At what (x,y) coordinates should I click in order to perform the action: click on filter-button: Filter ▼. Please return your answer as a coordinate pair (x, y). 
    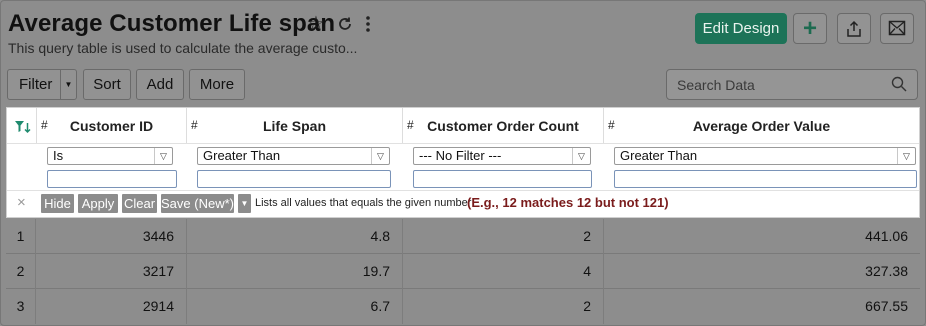
    Looking at the image, I should click on (42, 84).